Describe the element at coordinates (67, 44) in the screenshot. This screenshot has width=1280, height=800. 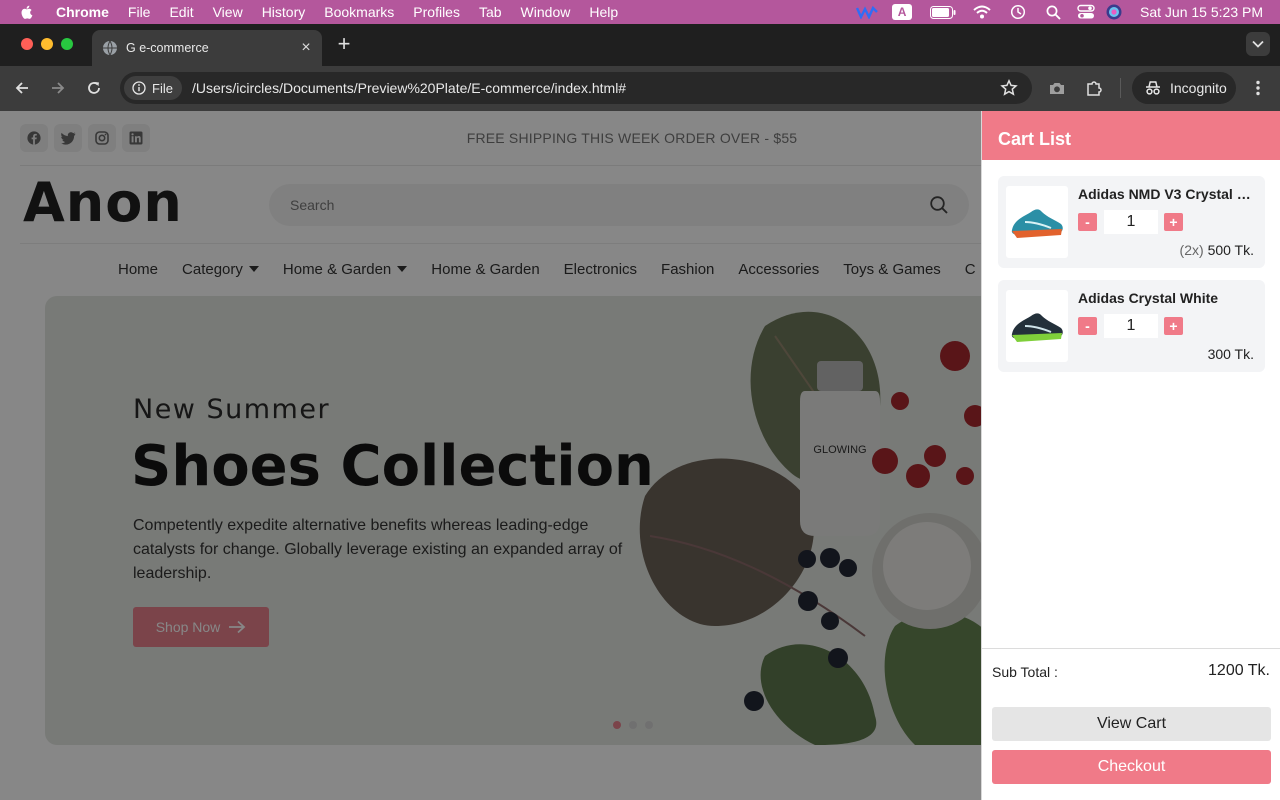
I see `window-zoom-button` at that location.